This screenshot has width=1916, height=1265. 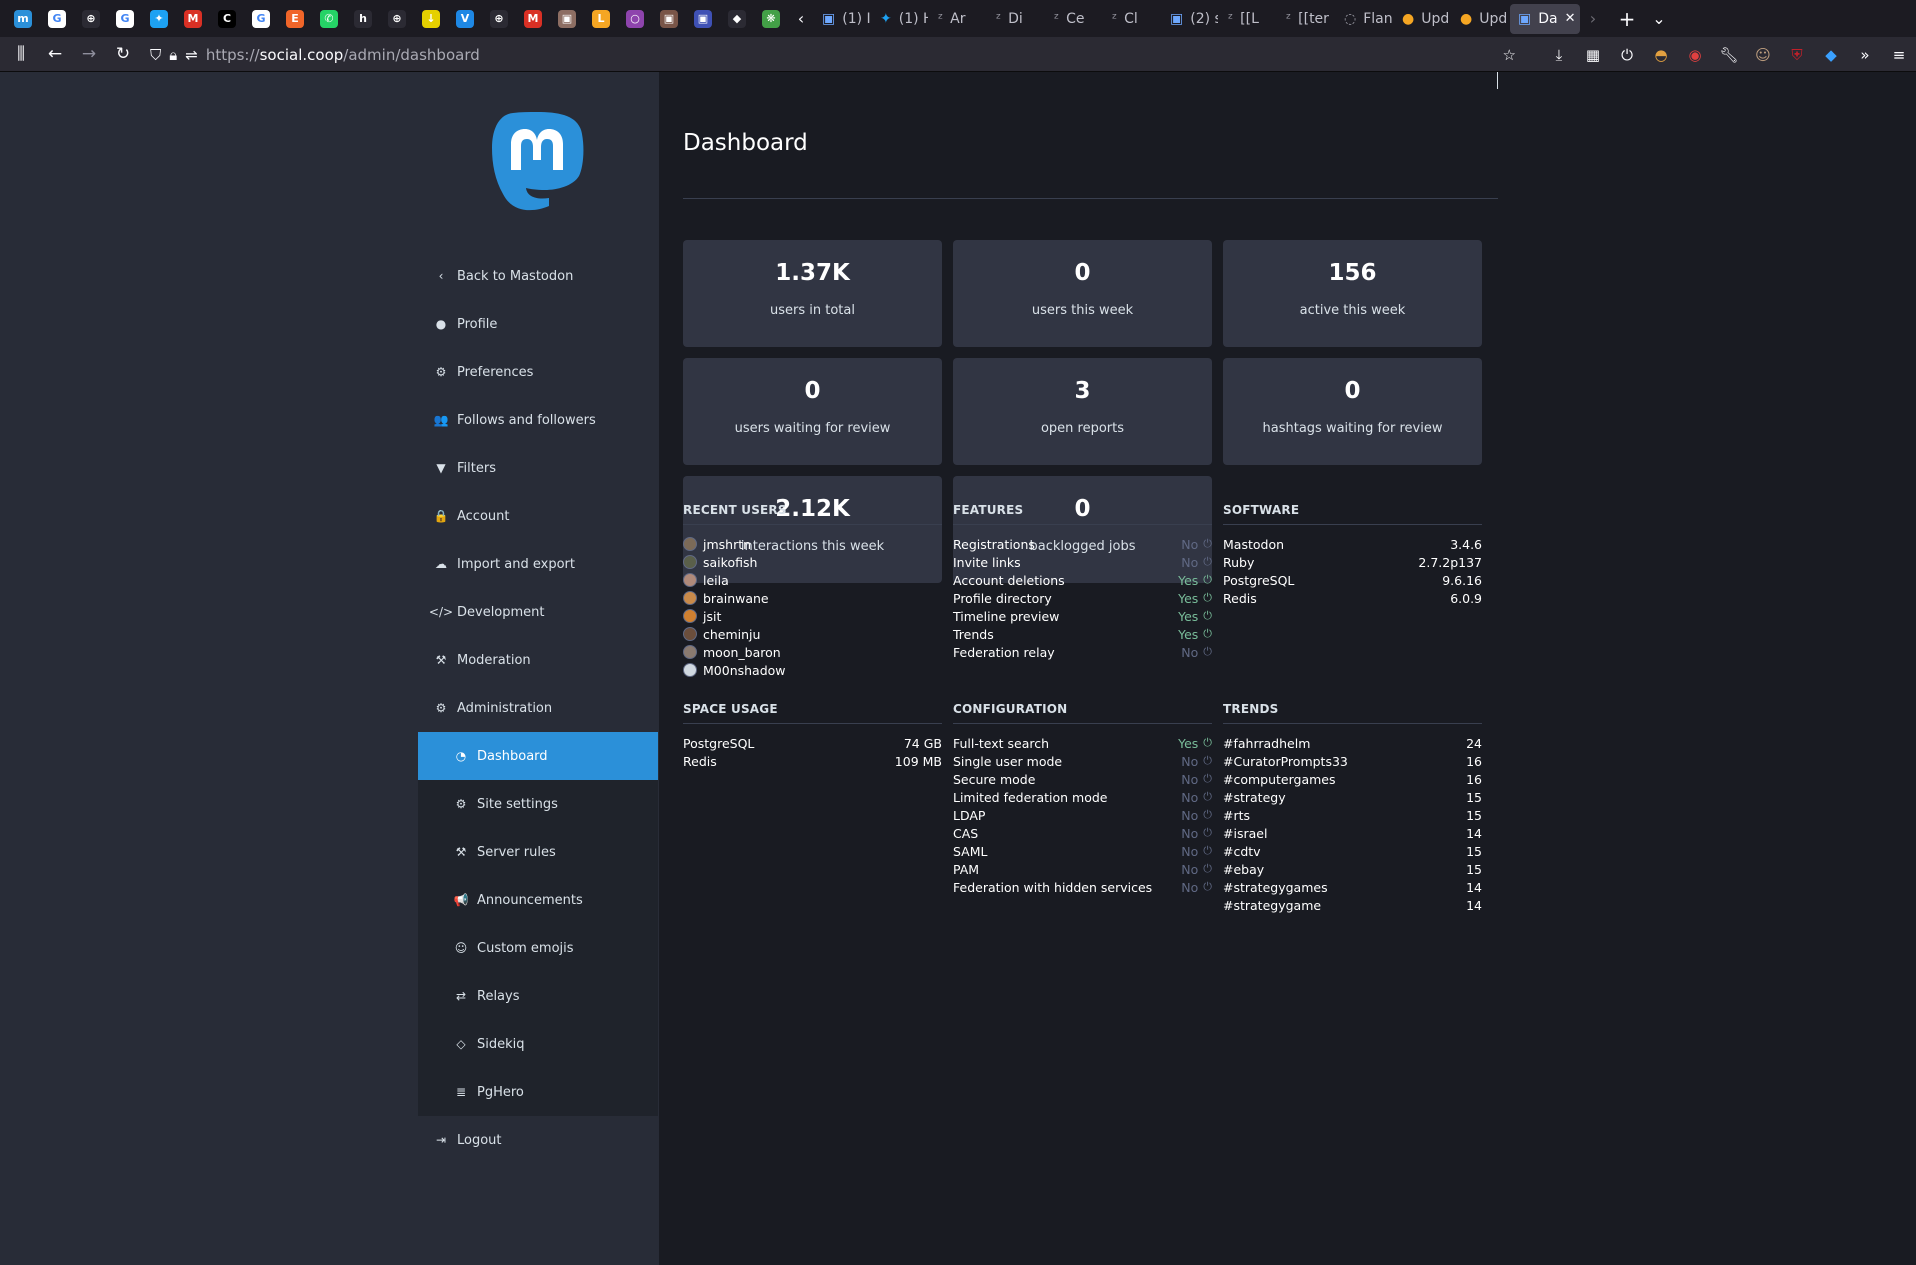 What do you see at coordinates (716, 580) in the screenshot?
I see `username-link: leila` at bounding box center [716, 580].